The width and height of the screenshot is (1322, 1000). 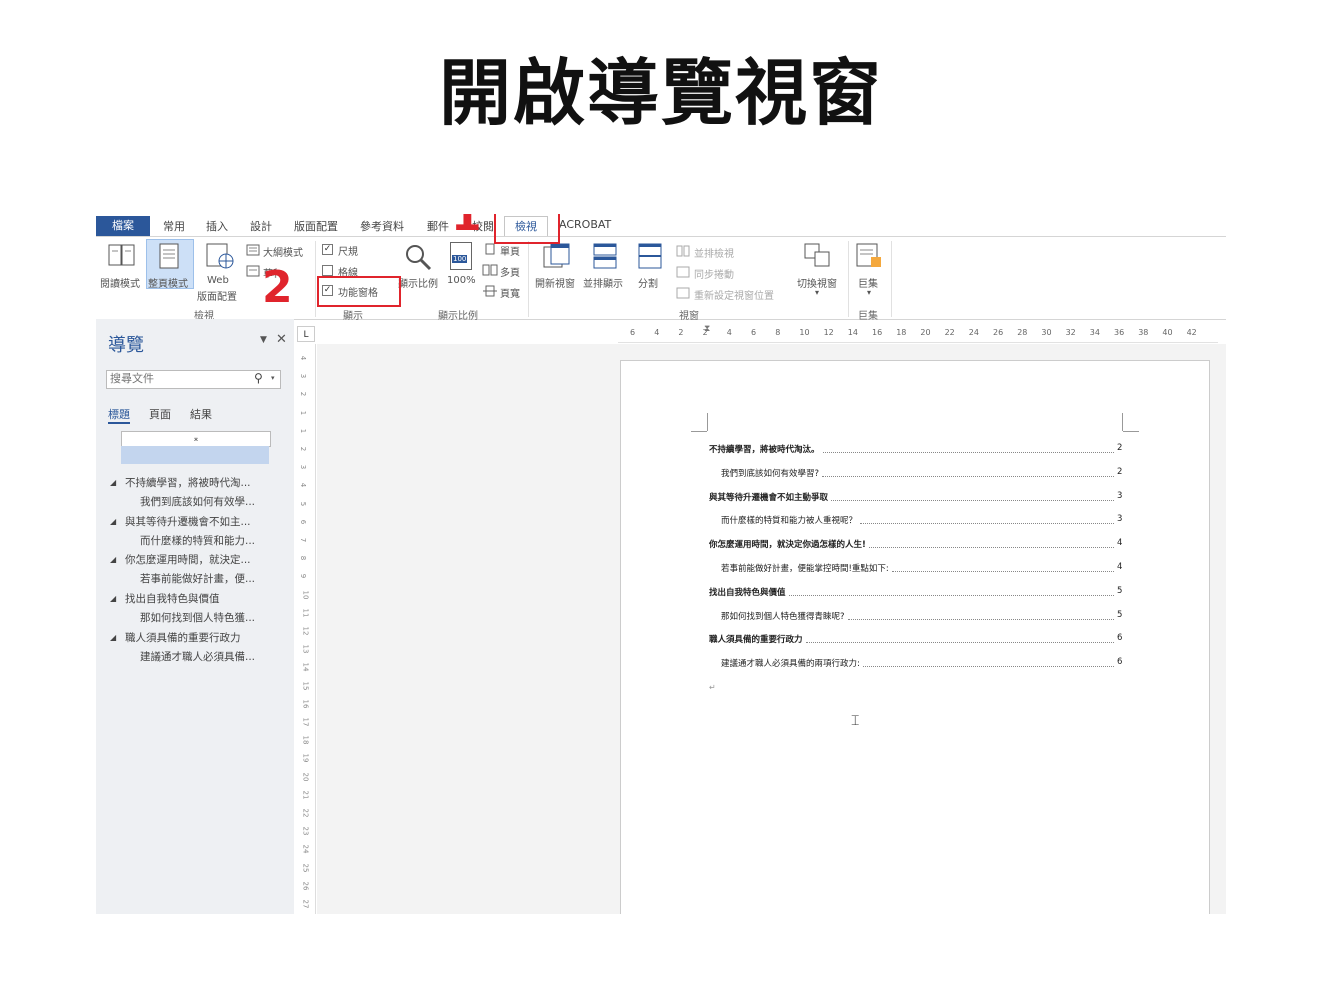 What do you see at coordinates (714, 273) in the screenshot?
I see `sync-scroll-button: 同步捲動` at bounding box center [714, 273].